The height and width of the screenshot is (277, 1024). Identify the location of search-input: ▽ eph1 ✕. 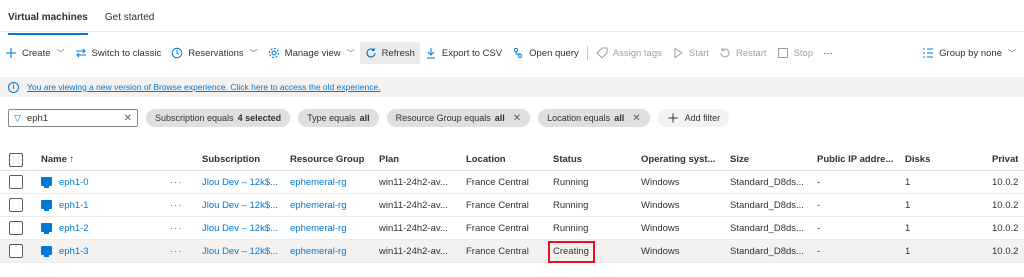
(73, 118).